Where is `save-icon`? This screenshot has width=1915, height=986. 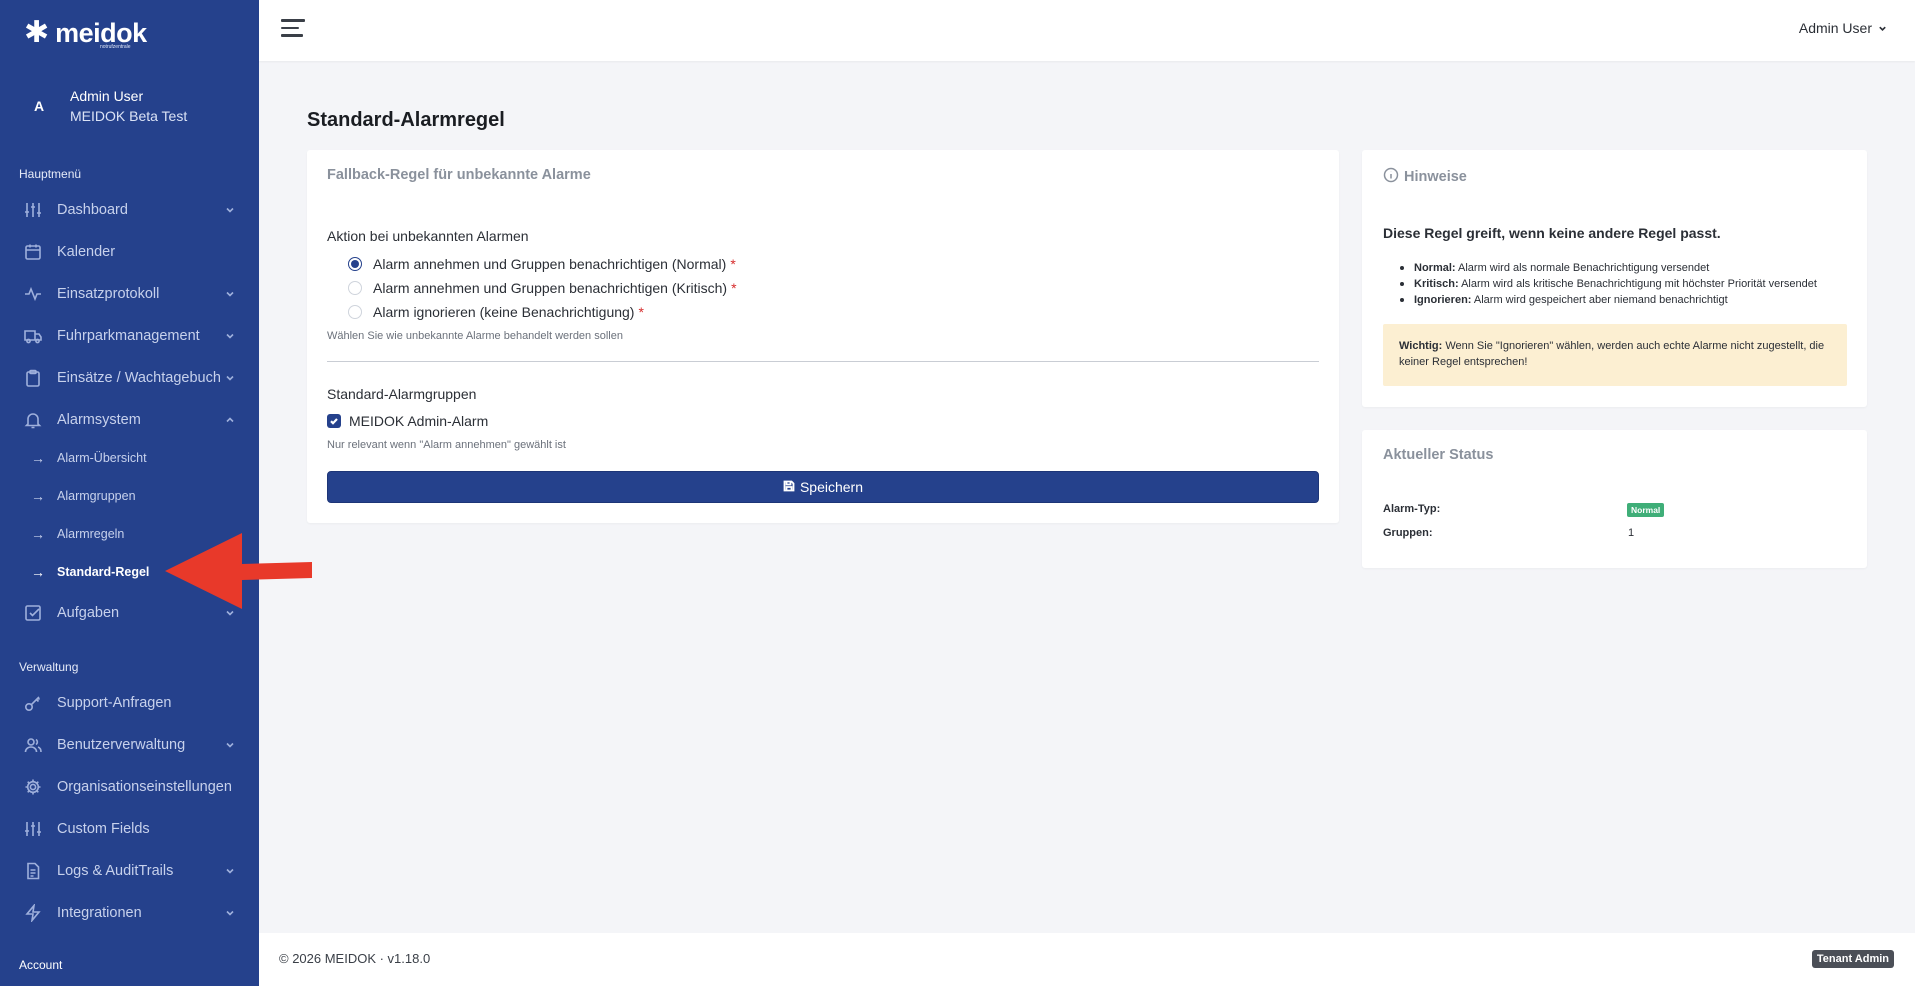
save-icon is located at coordinates (789, 487).